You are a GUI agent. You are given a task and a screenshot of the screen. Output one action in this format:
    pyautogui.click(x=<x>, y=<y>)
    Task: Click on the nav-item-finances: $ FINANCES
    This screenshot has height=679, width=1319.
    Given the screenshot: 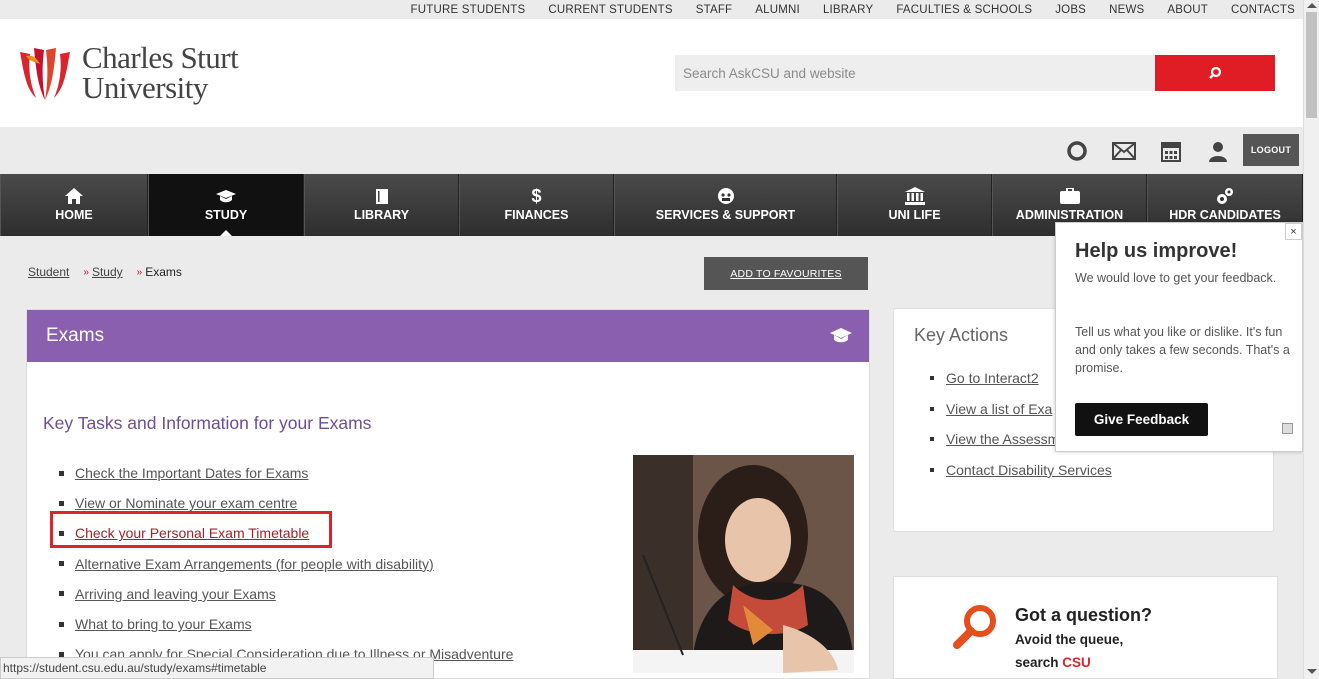 What is the action you would take?
    pyautogui.click(x=536, y=205)
    